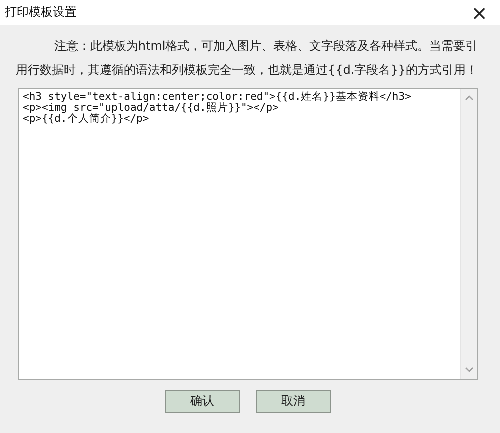 This screenshot has width=500, height=433. I want to click on window-title: 打印模板设置, so click(41, 12).